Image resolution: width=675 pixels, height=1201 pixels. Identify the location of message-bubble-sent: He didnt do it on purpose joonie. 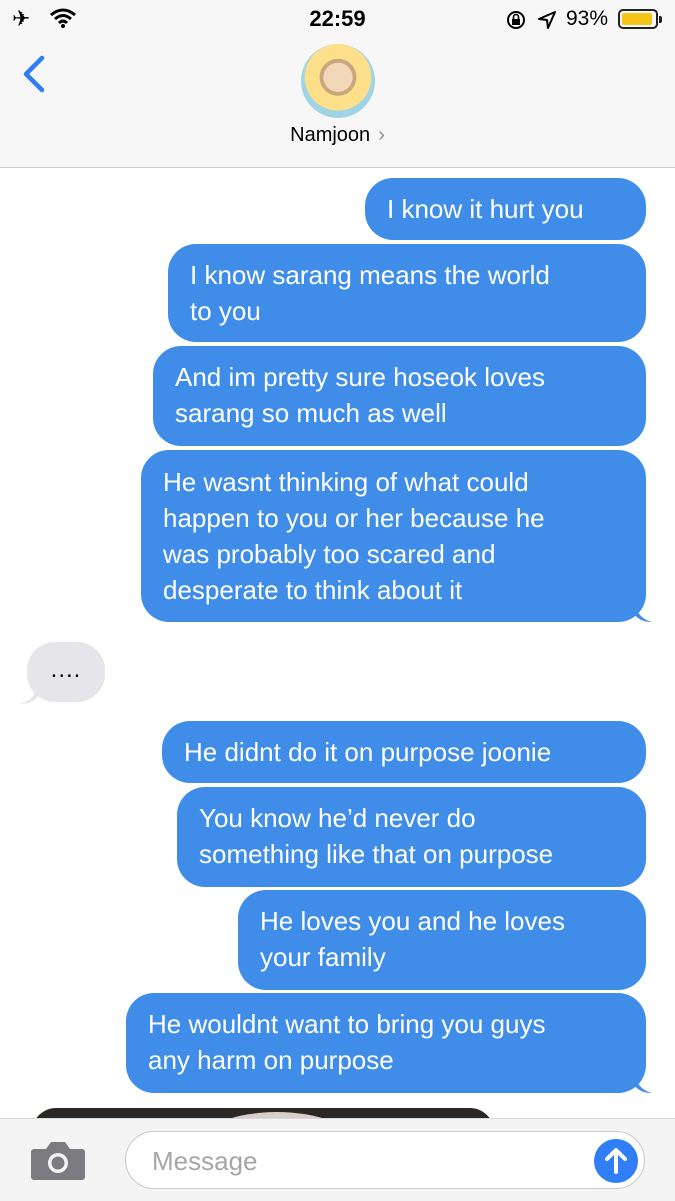
(404, 752).